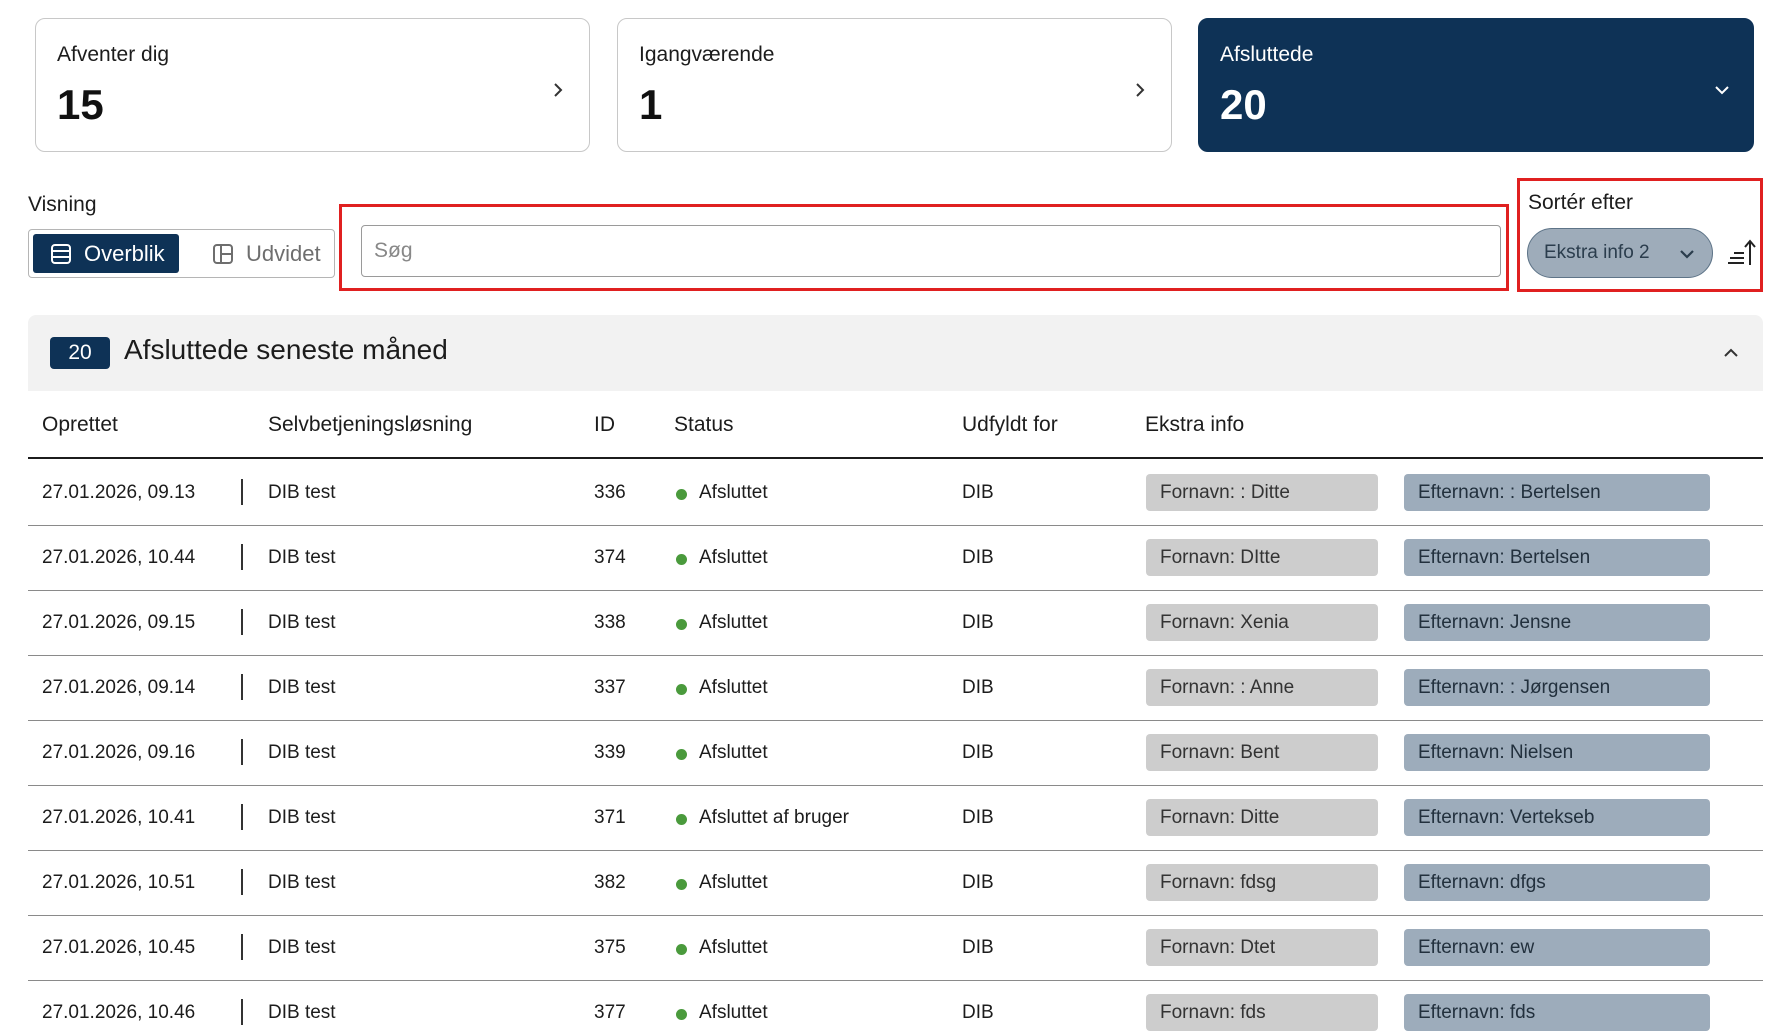 Image resolution: width=1775 pixels, height=1034 pixels. I want to click on card-count: 15, so click(80, 104).